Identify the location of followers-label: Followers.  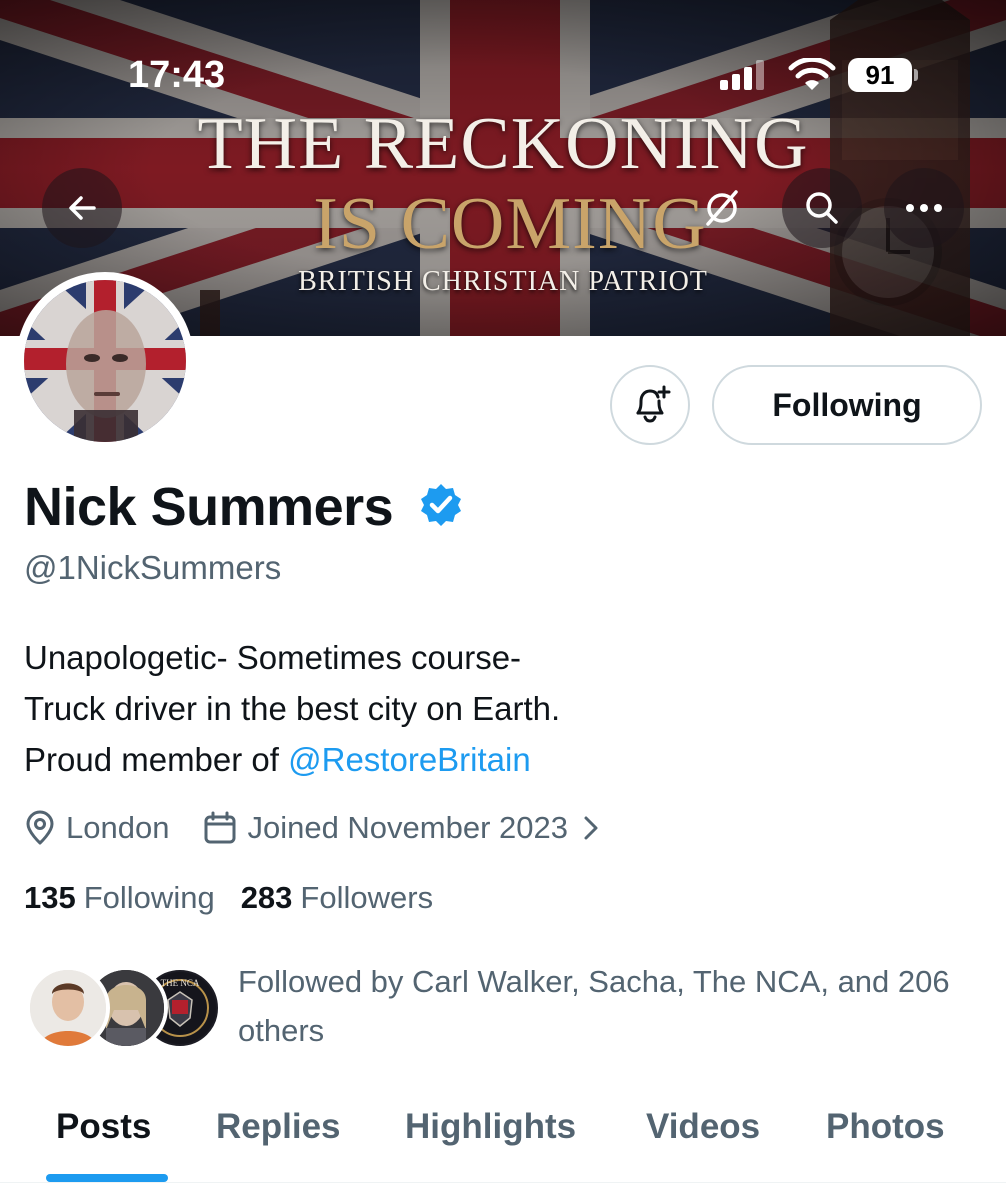
(367, 897).